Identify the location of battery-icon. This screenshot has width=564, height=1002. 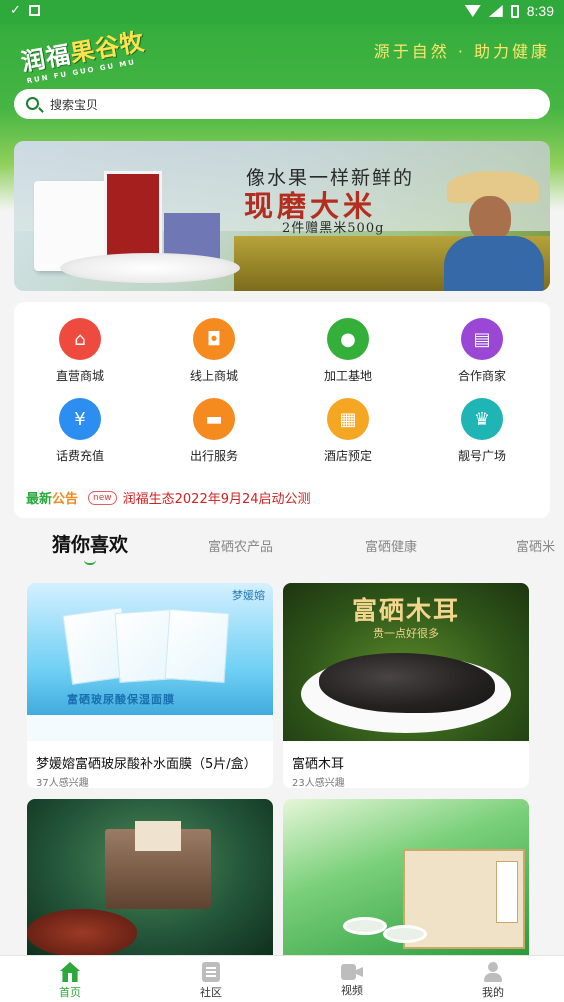
(514, 11).